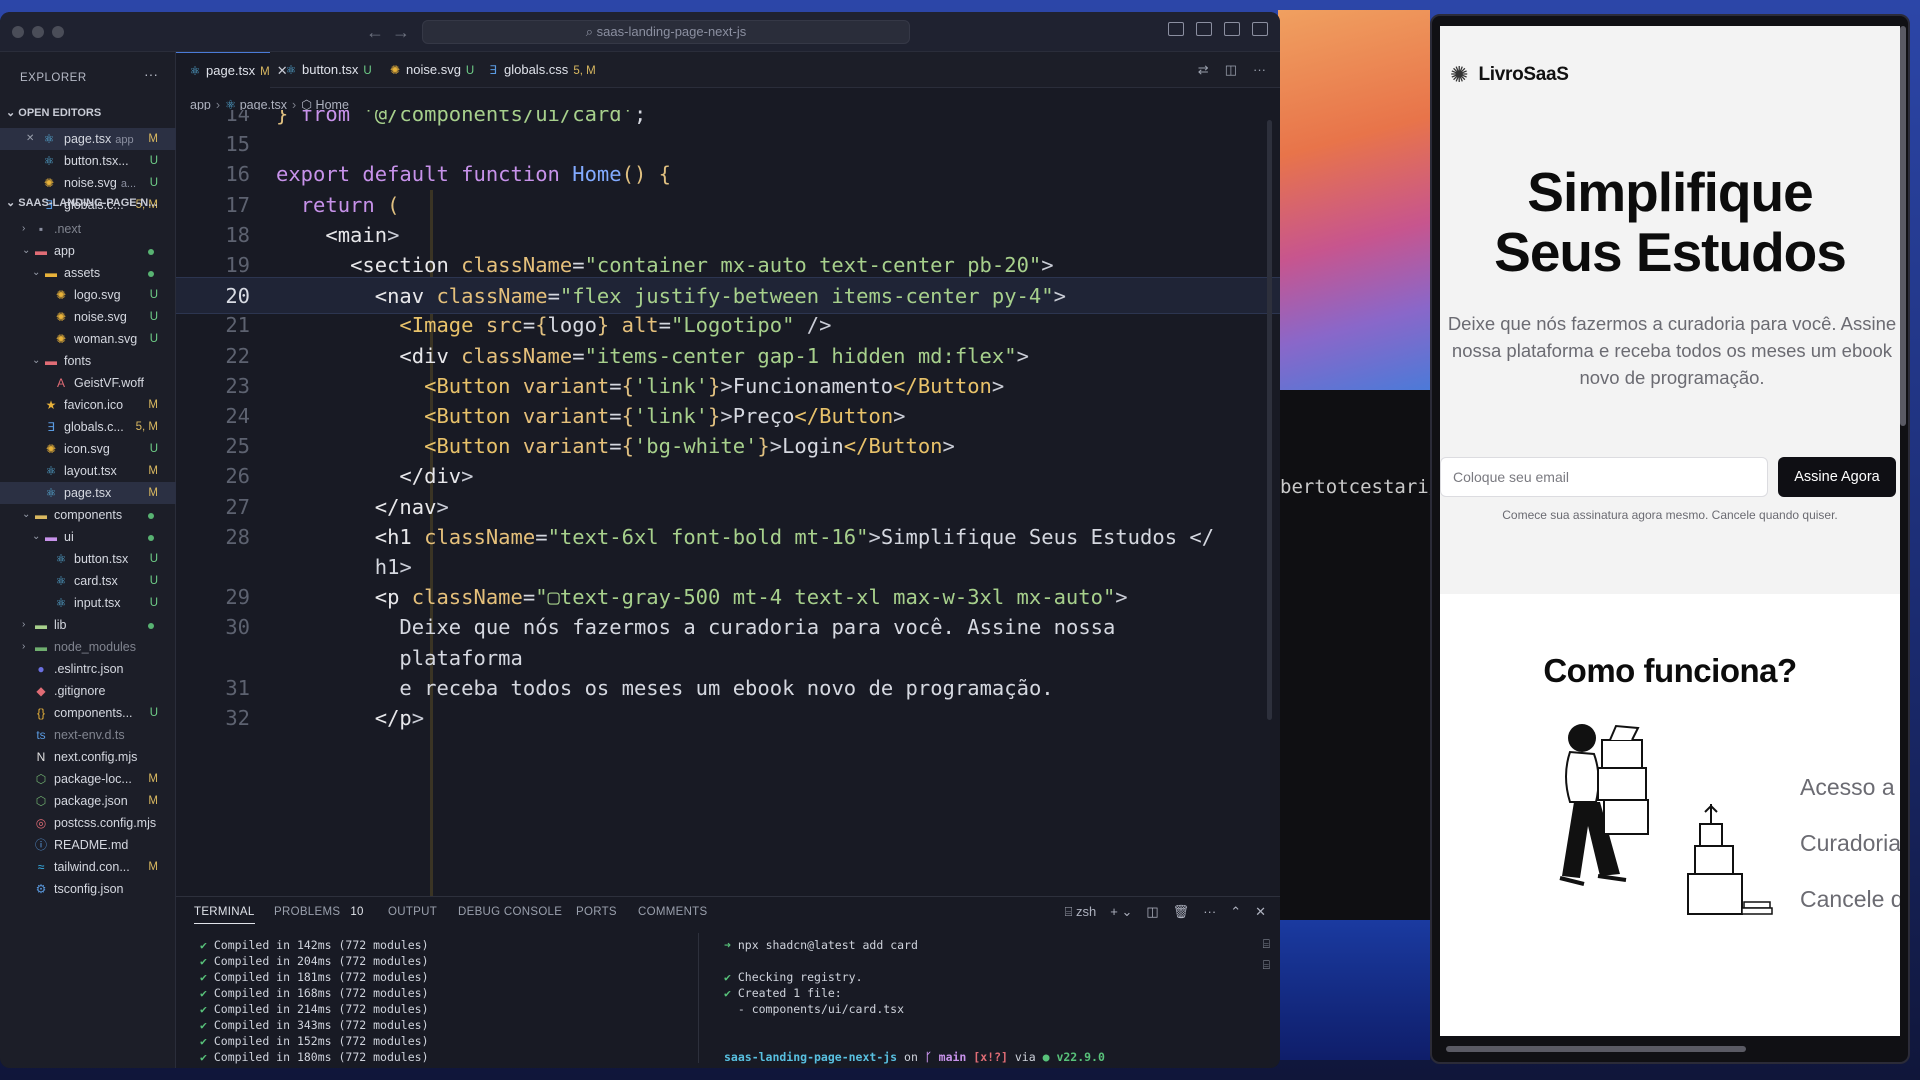 This screenshot has height=1080, width=1920. I want to click on open-editor-item: ⚛ button.tsx... U, so click(88, 161).